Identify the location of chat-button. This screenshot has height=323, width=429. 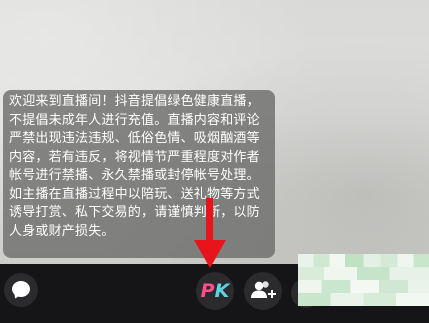
(21, 290).